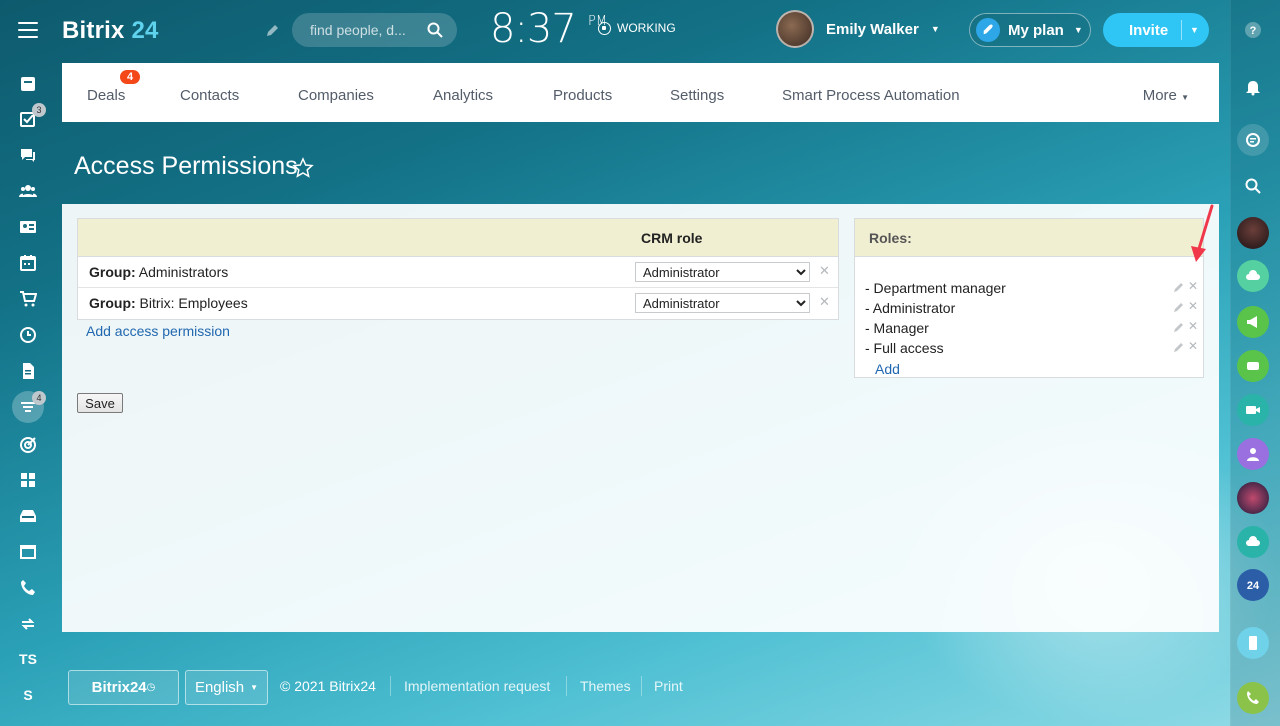 This screenshot has width=1280, height=726. I want to click on print-link: Print, so click(668, 686).